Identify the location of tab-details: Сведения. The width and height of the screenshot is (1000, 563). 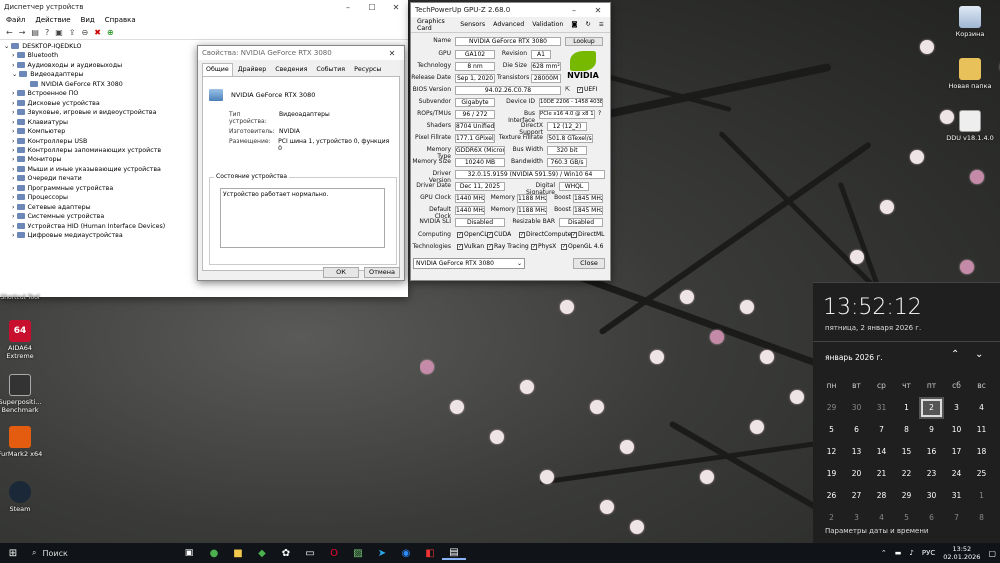
(291, 69).